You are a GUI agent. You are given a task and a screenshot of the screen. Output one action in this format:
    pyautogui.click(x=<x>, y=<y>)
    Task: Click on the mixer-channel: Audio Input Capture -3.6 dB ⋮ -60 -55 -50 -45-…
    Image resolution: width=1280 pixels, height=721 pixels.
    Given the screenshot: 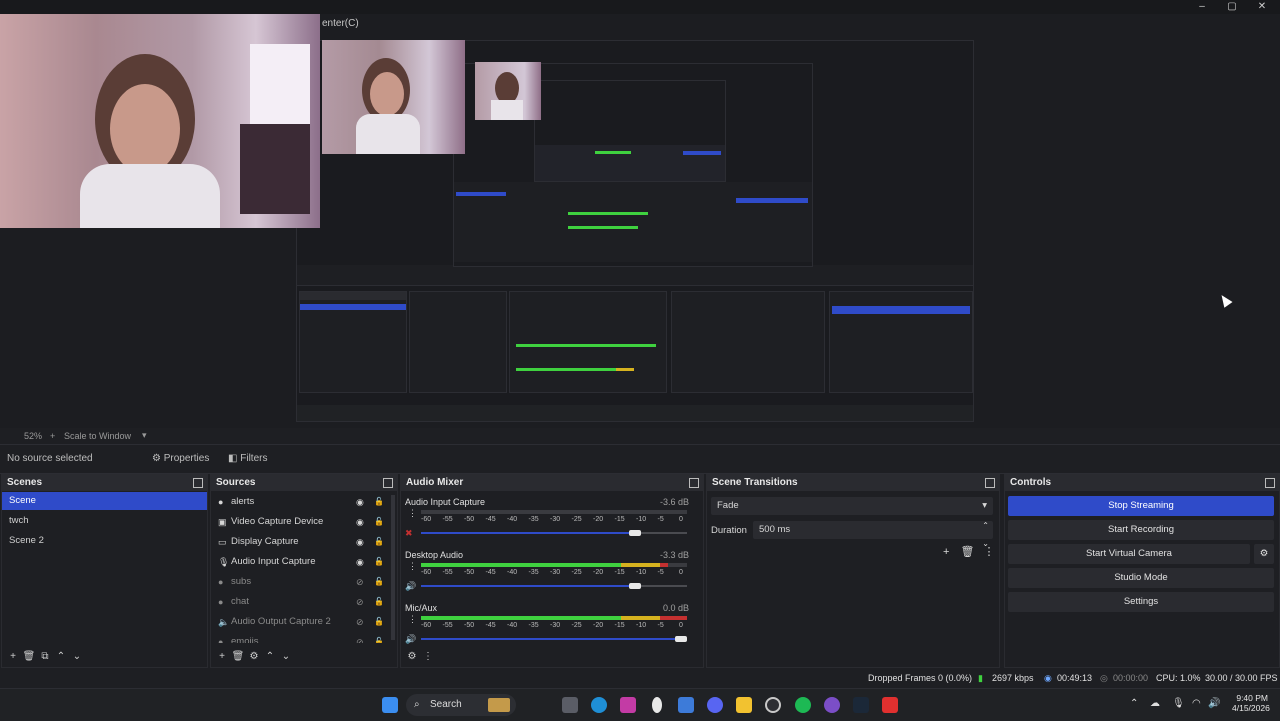 What is the action you would take?
    pyautogui.click(x=548, y=524)
    